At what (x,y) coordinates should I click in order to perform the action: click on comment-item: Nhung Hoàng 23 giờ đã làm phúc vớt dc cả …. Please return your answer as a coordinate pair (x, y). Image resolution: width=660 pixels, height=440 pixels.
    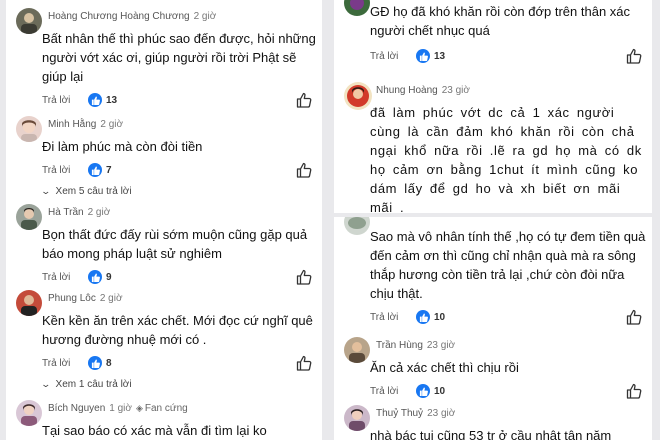
    Looking at the image, I should click on (495, 147).